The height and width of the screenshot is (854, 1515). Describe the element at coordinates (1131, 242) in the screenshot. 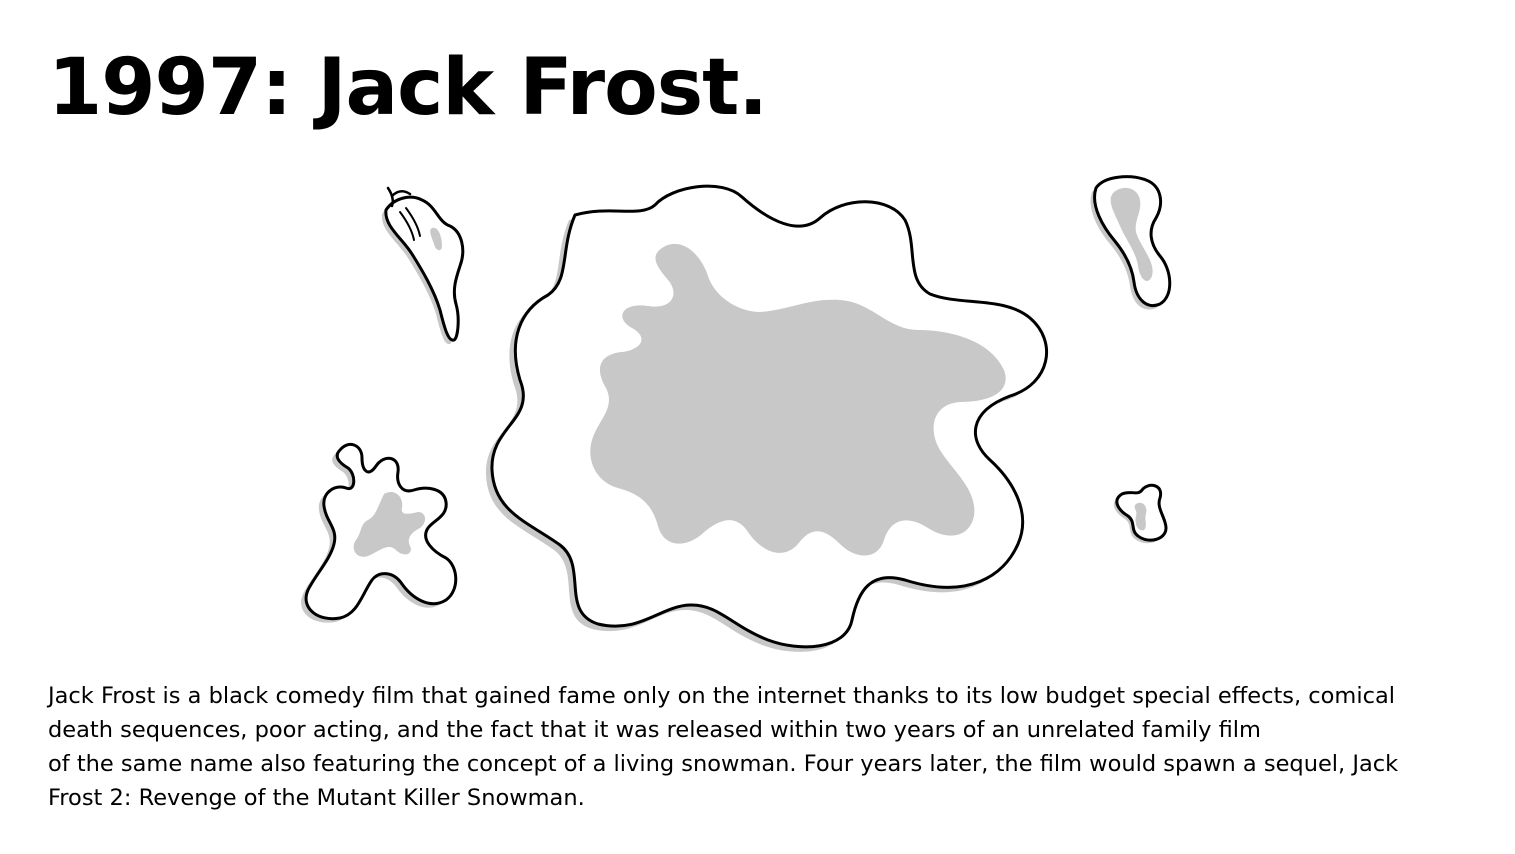

I see `upper-right-splash` at that location.